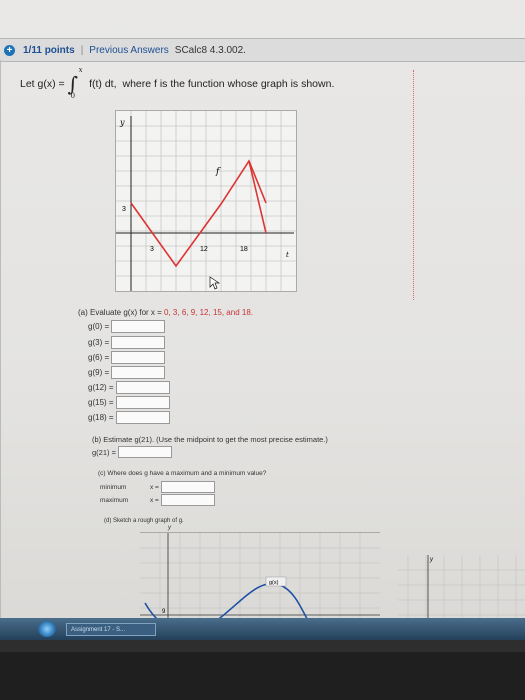  What do you see at coordinates (114, 500) in the screenshot?
I see `maximum-label: maximum` at bounding box center [114, 500].